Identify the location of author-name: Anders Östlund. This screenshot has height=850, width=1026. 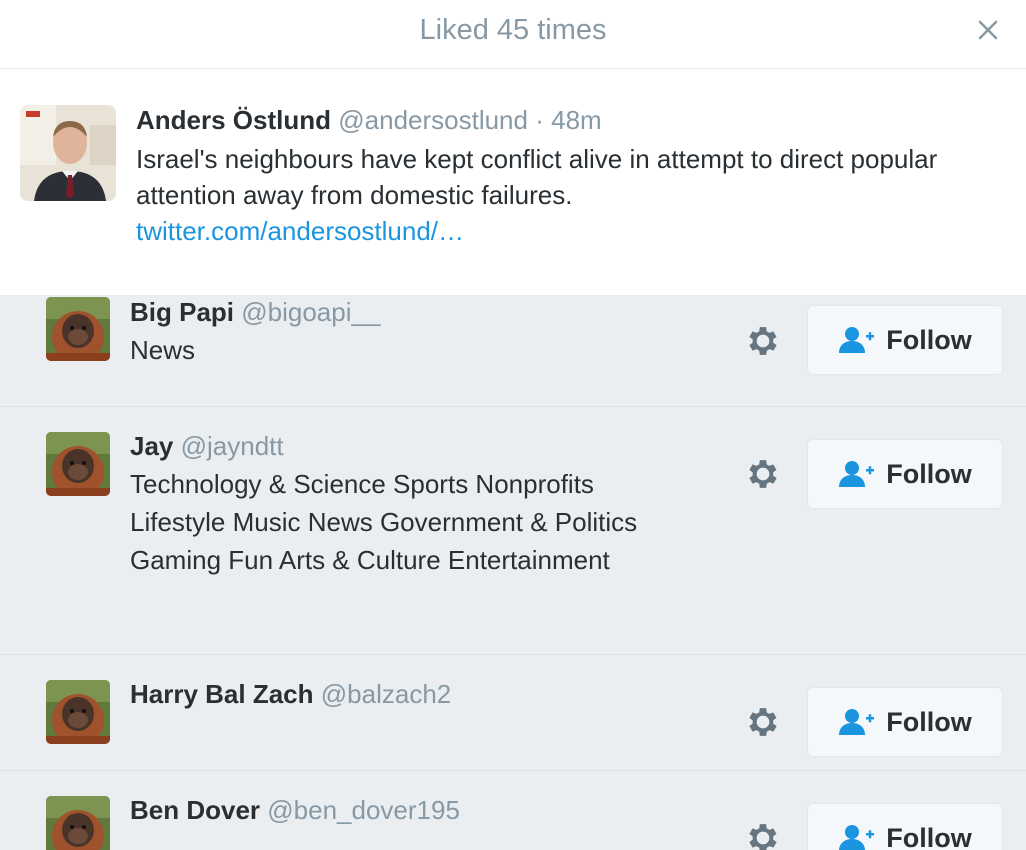
(233, 120).